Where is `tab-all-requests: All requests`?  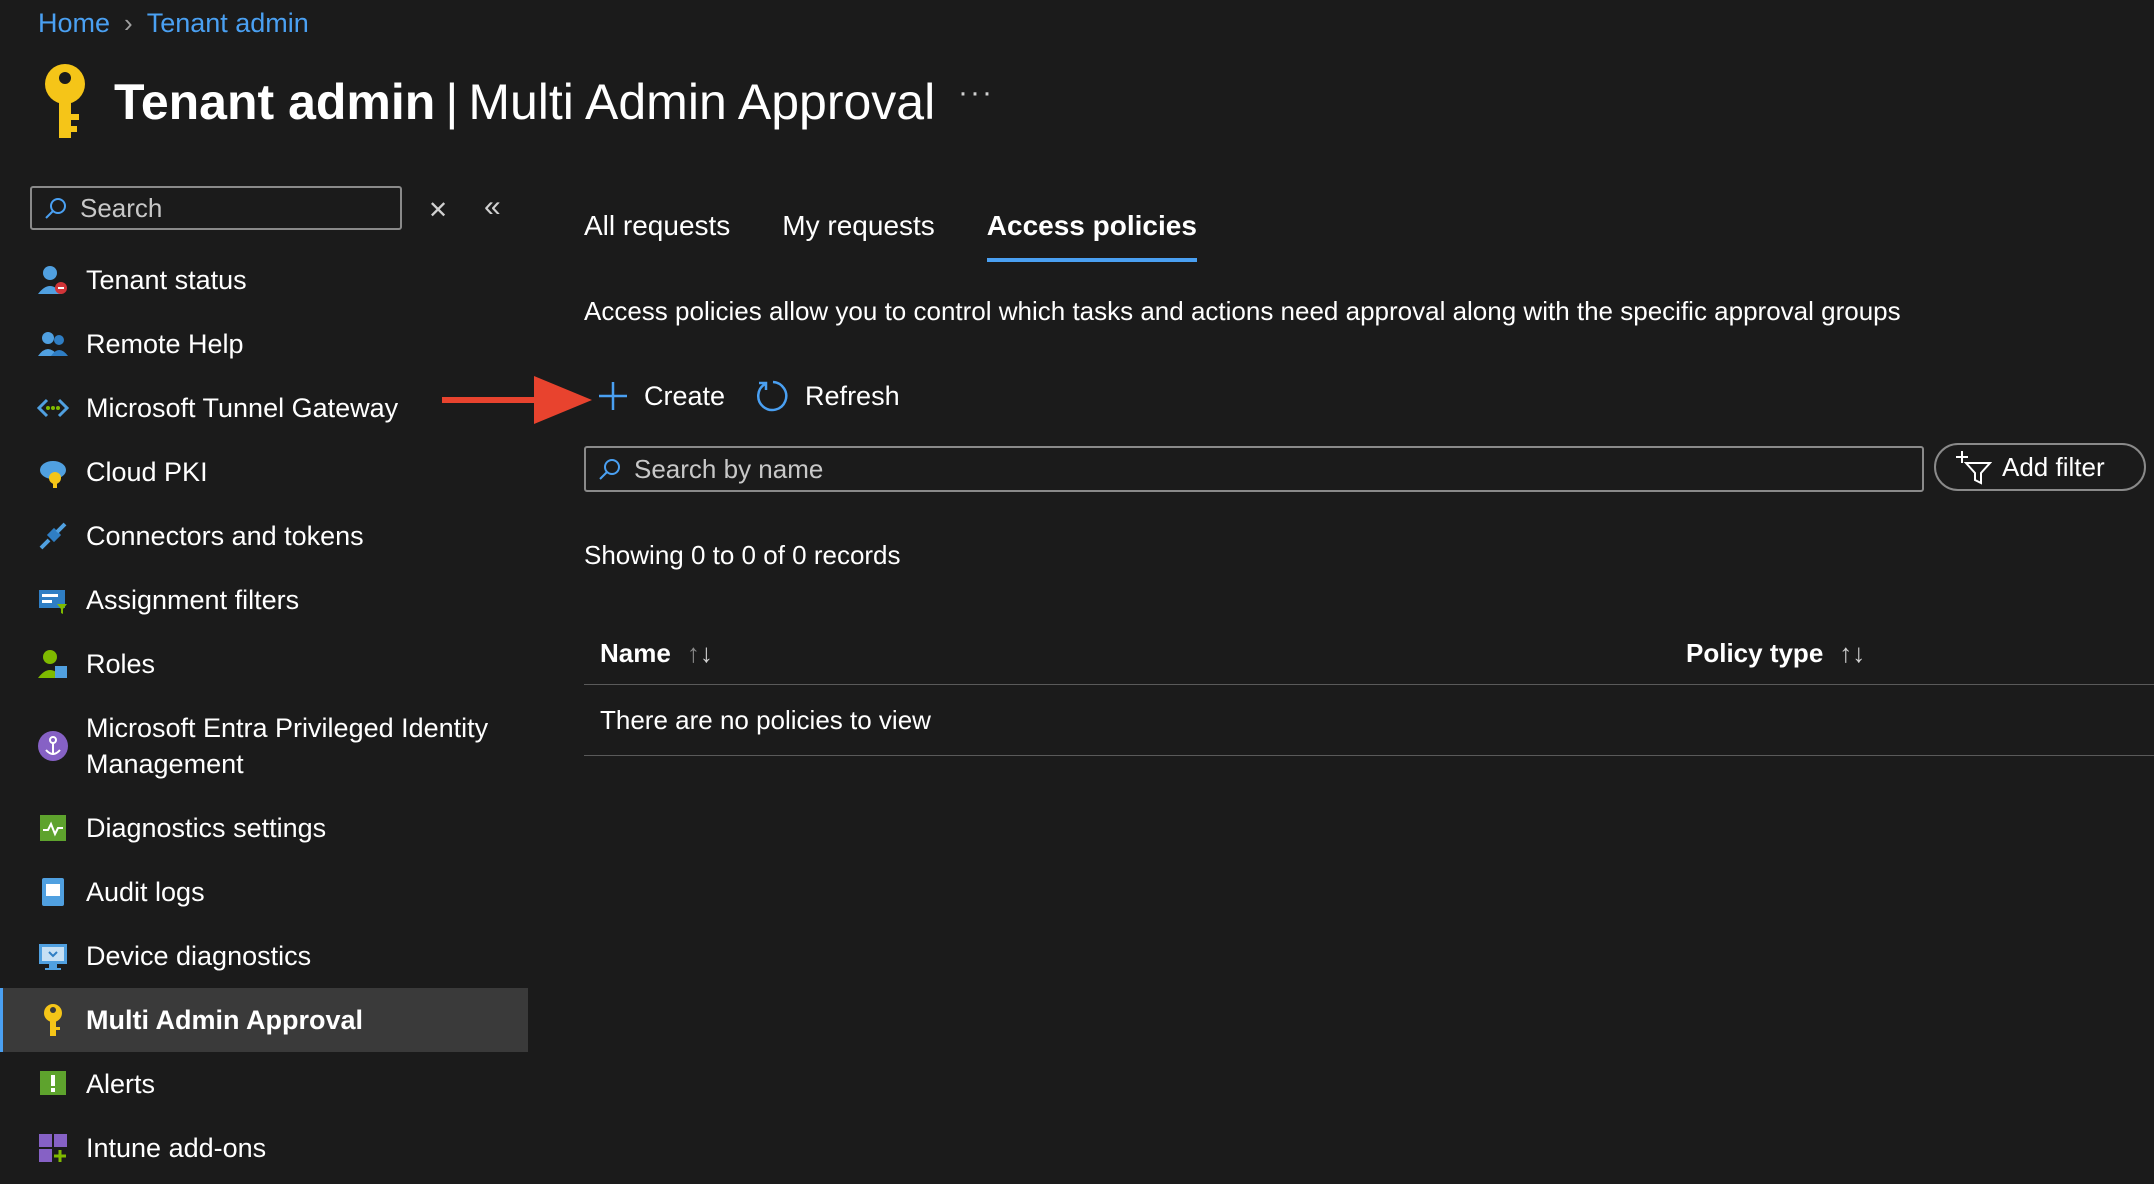
tab-all-requests: All requests is located at coordinates (657, 236).